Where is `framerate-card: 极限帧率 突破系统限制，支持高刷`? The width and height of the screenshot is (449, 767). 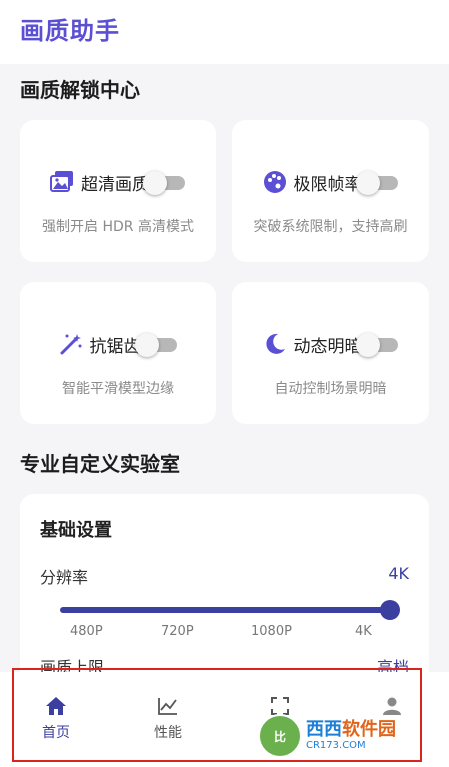 framerate-card: 极限帧率 突破系统限制，支持高刷 is located at coordinates (330, 191).